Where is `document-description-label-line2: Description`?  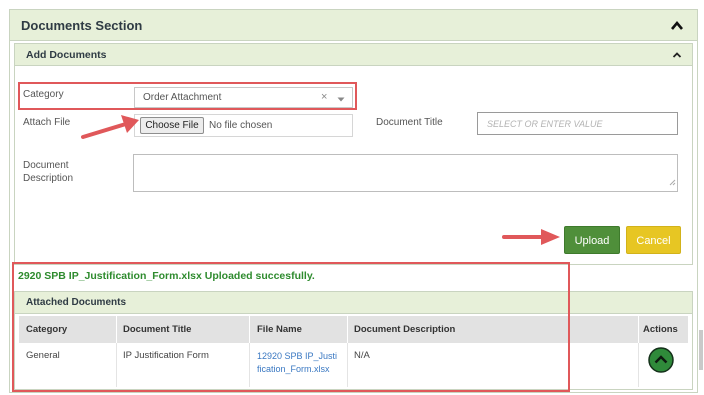 document-description-label-line2: Description is located at coordinates (48, 178).